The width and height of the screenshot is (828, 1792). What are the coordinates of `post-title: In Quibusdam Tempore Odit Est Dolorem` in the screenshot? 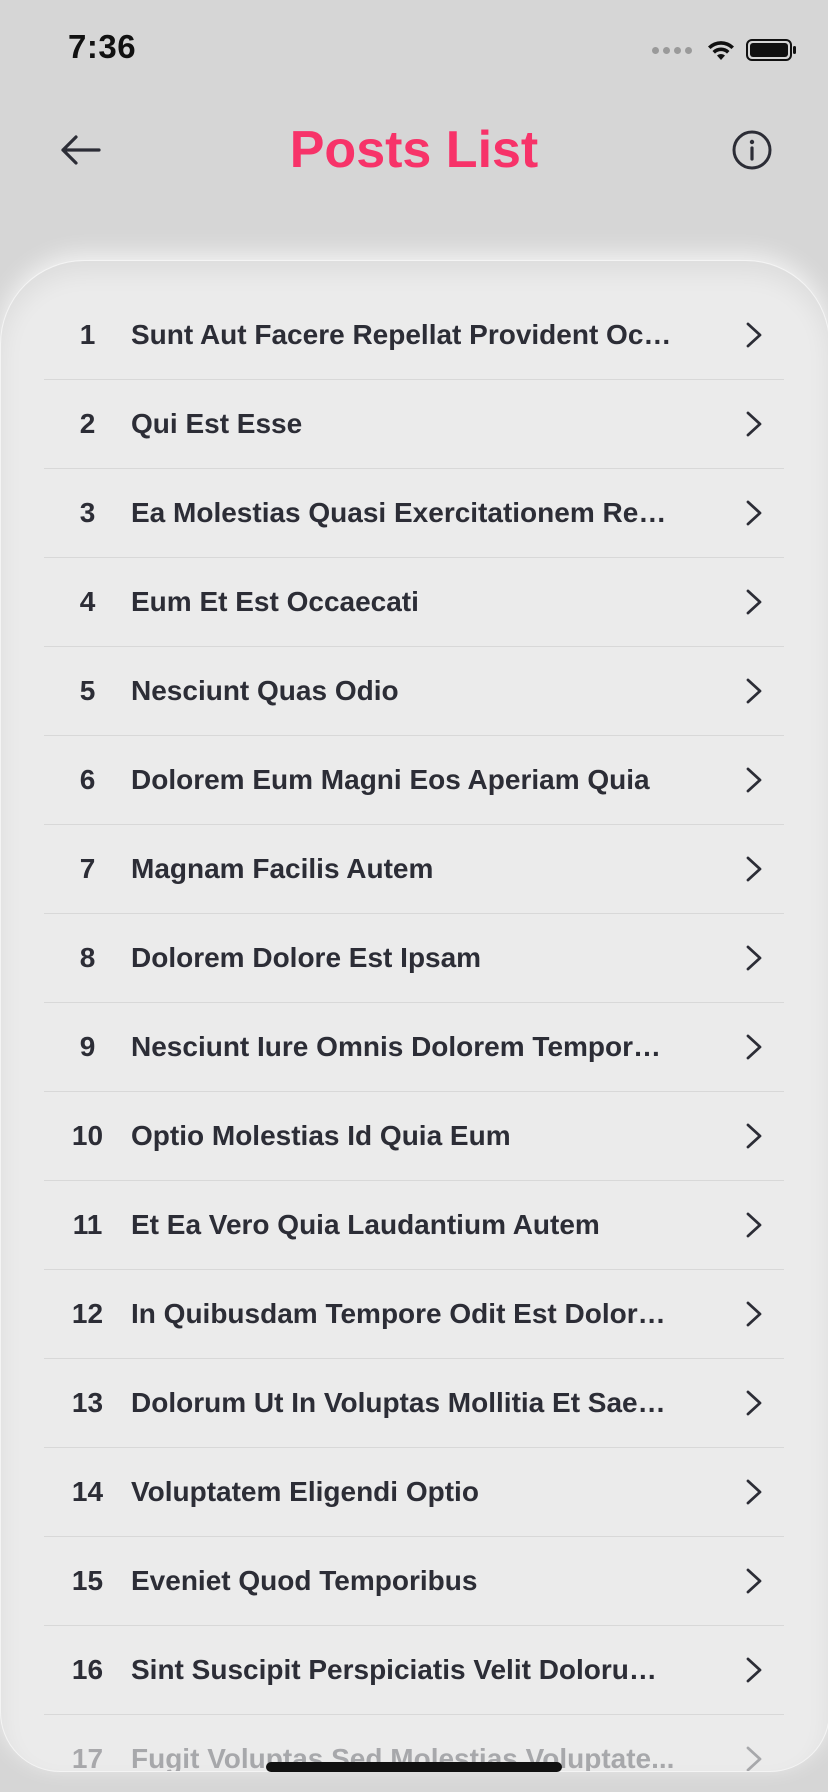 It's located at (405, 1313).